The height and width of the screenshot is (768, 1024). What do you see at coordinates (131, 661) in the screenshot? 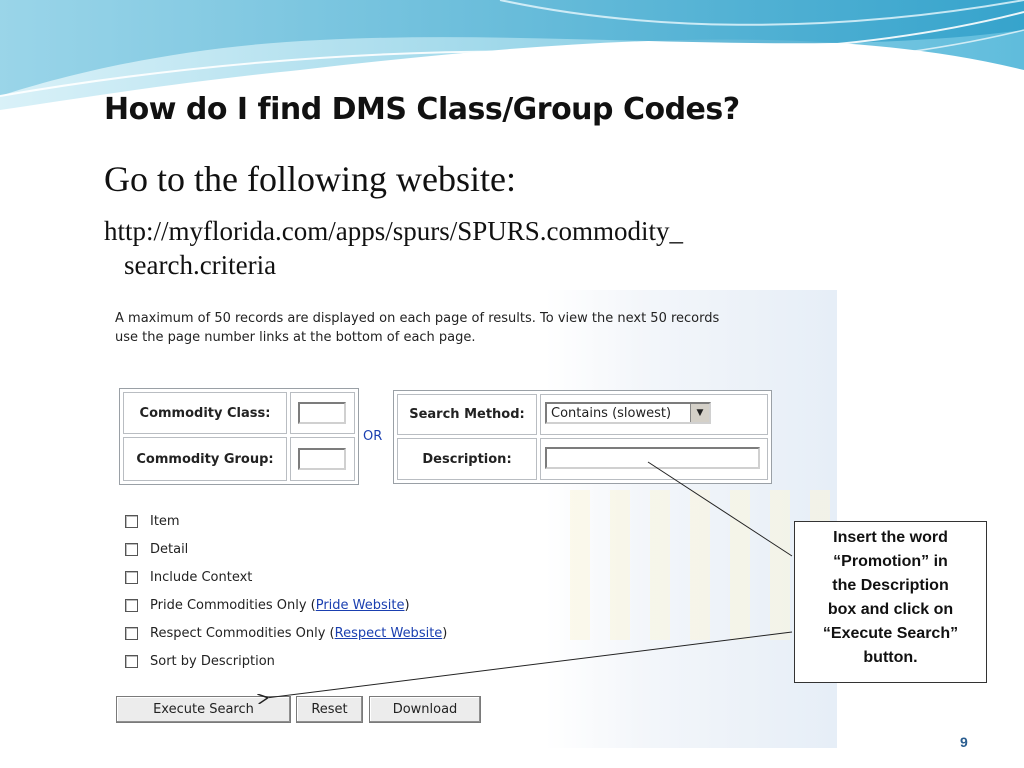
I see `sort-by-description-checkbox` at bounding box center [131, 661].